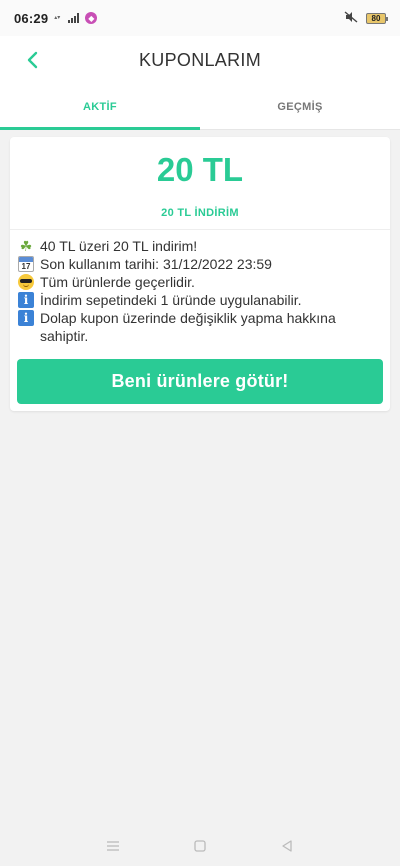 This screenshot has width=400, height=866. I want to click on coupon-amount: 20 TL, so click(200, 169).